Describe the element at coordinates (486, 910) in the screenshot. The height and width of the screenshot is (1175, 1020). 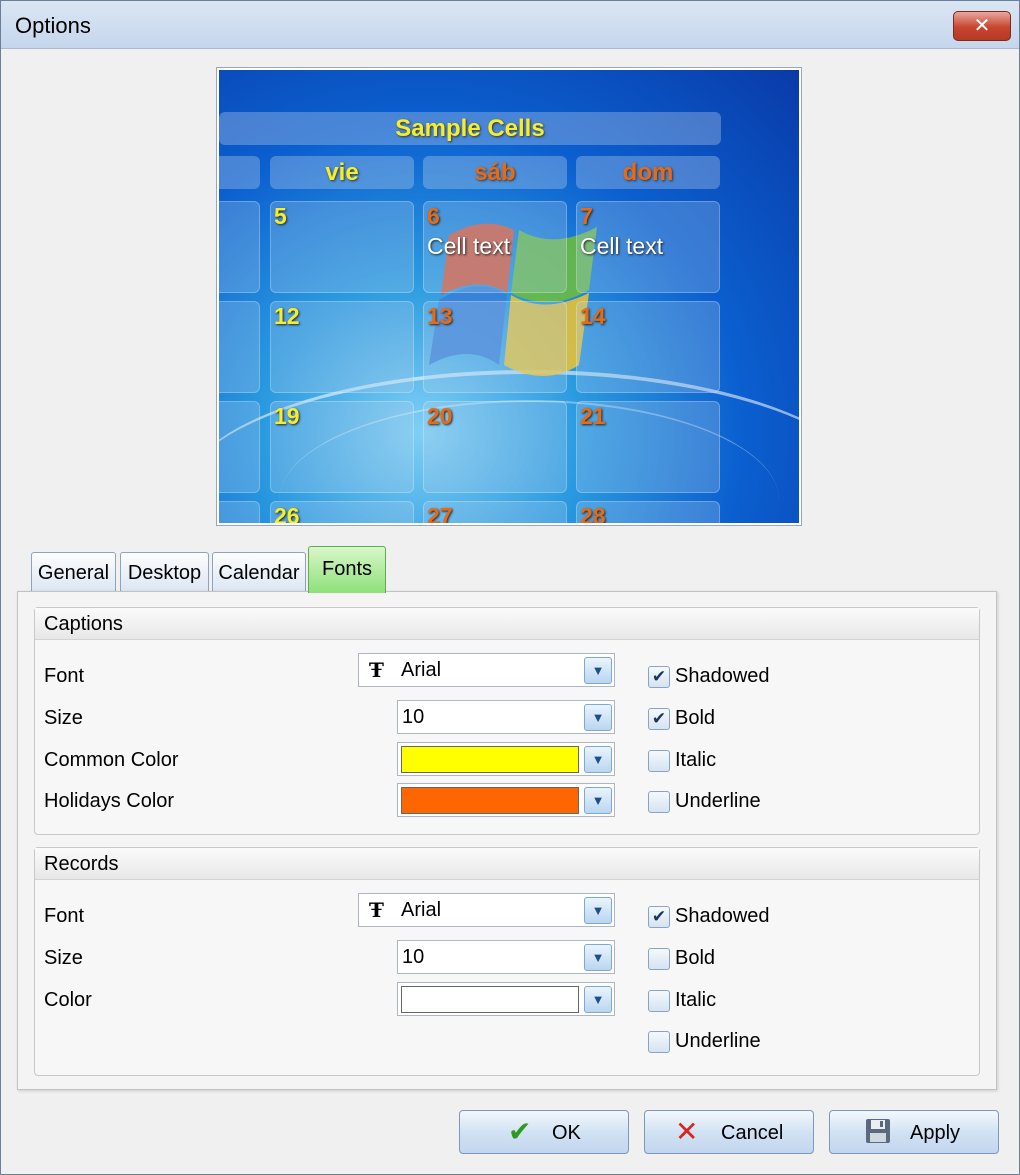
I see `records-font-select: Ŧ Arial ▼` at that location.